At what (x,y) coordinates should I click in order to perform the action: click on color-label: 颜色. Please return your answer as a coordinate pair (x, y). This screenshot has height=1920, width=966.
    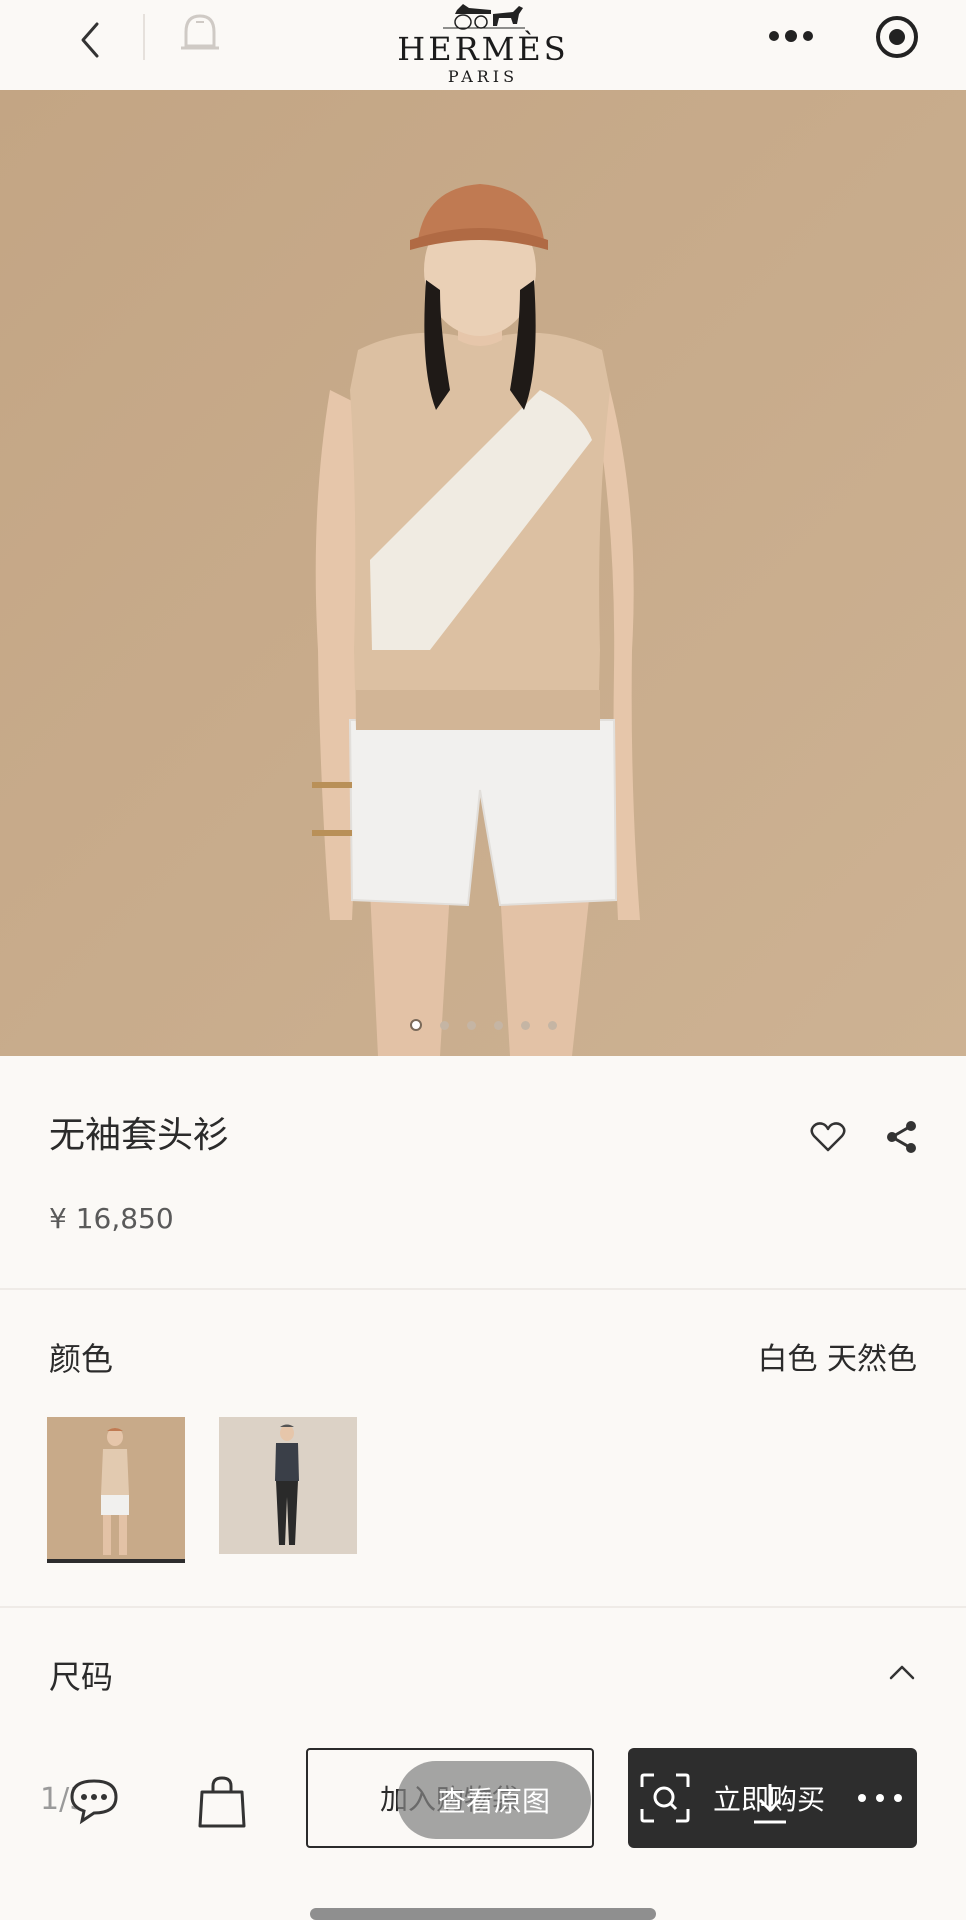
    Looking at the image, I should click on (81, 1359).